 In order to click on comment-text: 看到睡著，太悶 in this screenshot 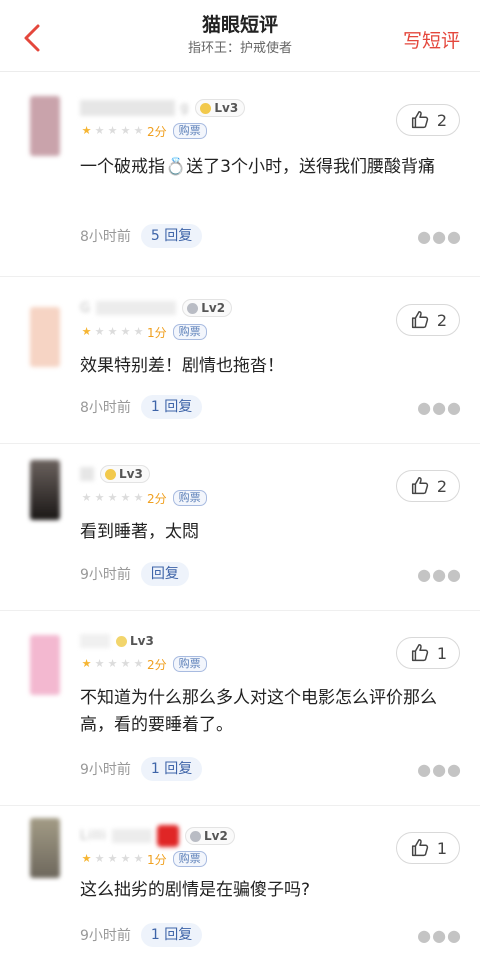, I will do `click(272, 532)`.